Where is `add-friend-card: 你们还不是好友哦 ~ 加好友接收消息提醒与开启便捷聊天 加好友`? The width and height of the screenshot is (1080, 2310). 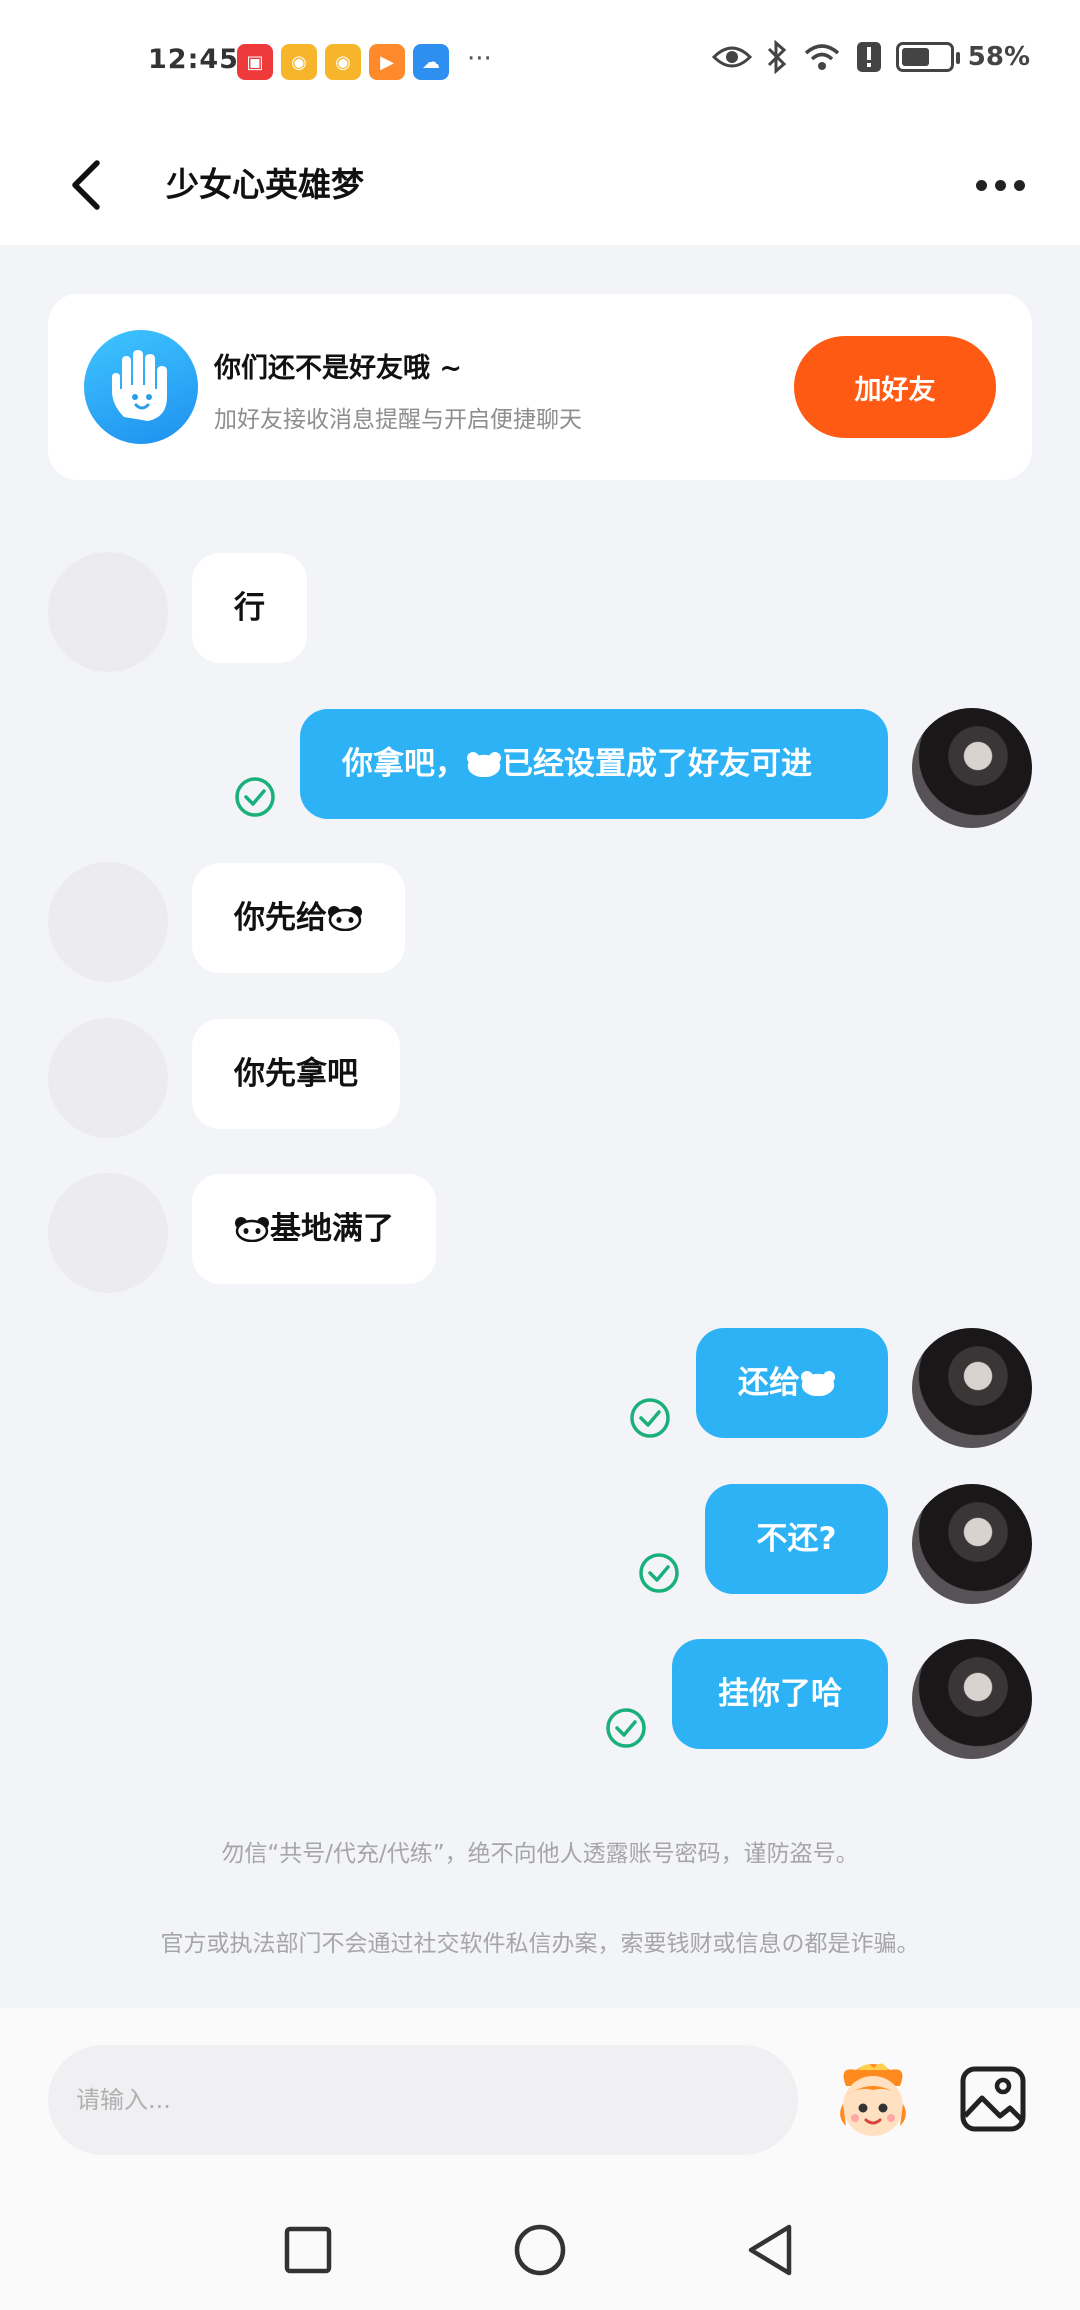
add-friend-card: 你们还不是好友哦 ~ 加好友接收消息提醒与开启便捷聊天 加好友 is located at coordinates (540, 387).